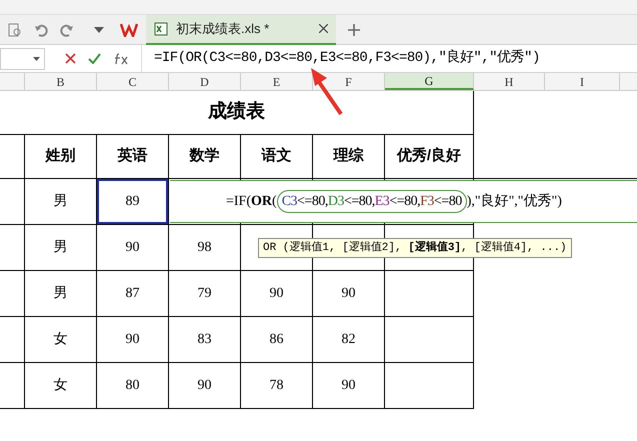 This screenshot has width=637, height=441. Describe the element at coordinates (241, 29) in the screenshot. I see `document-tab: 初末成绩表.xls *` at that location.